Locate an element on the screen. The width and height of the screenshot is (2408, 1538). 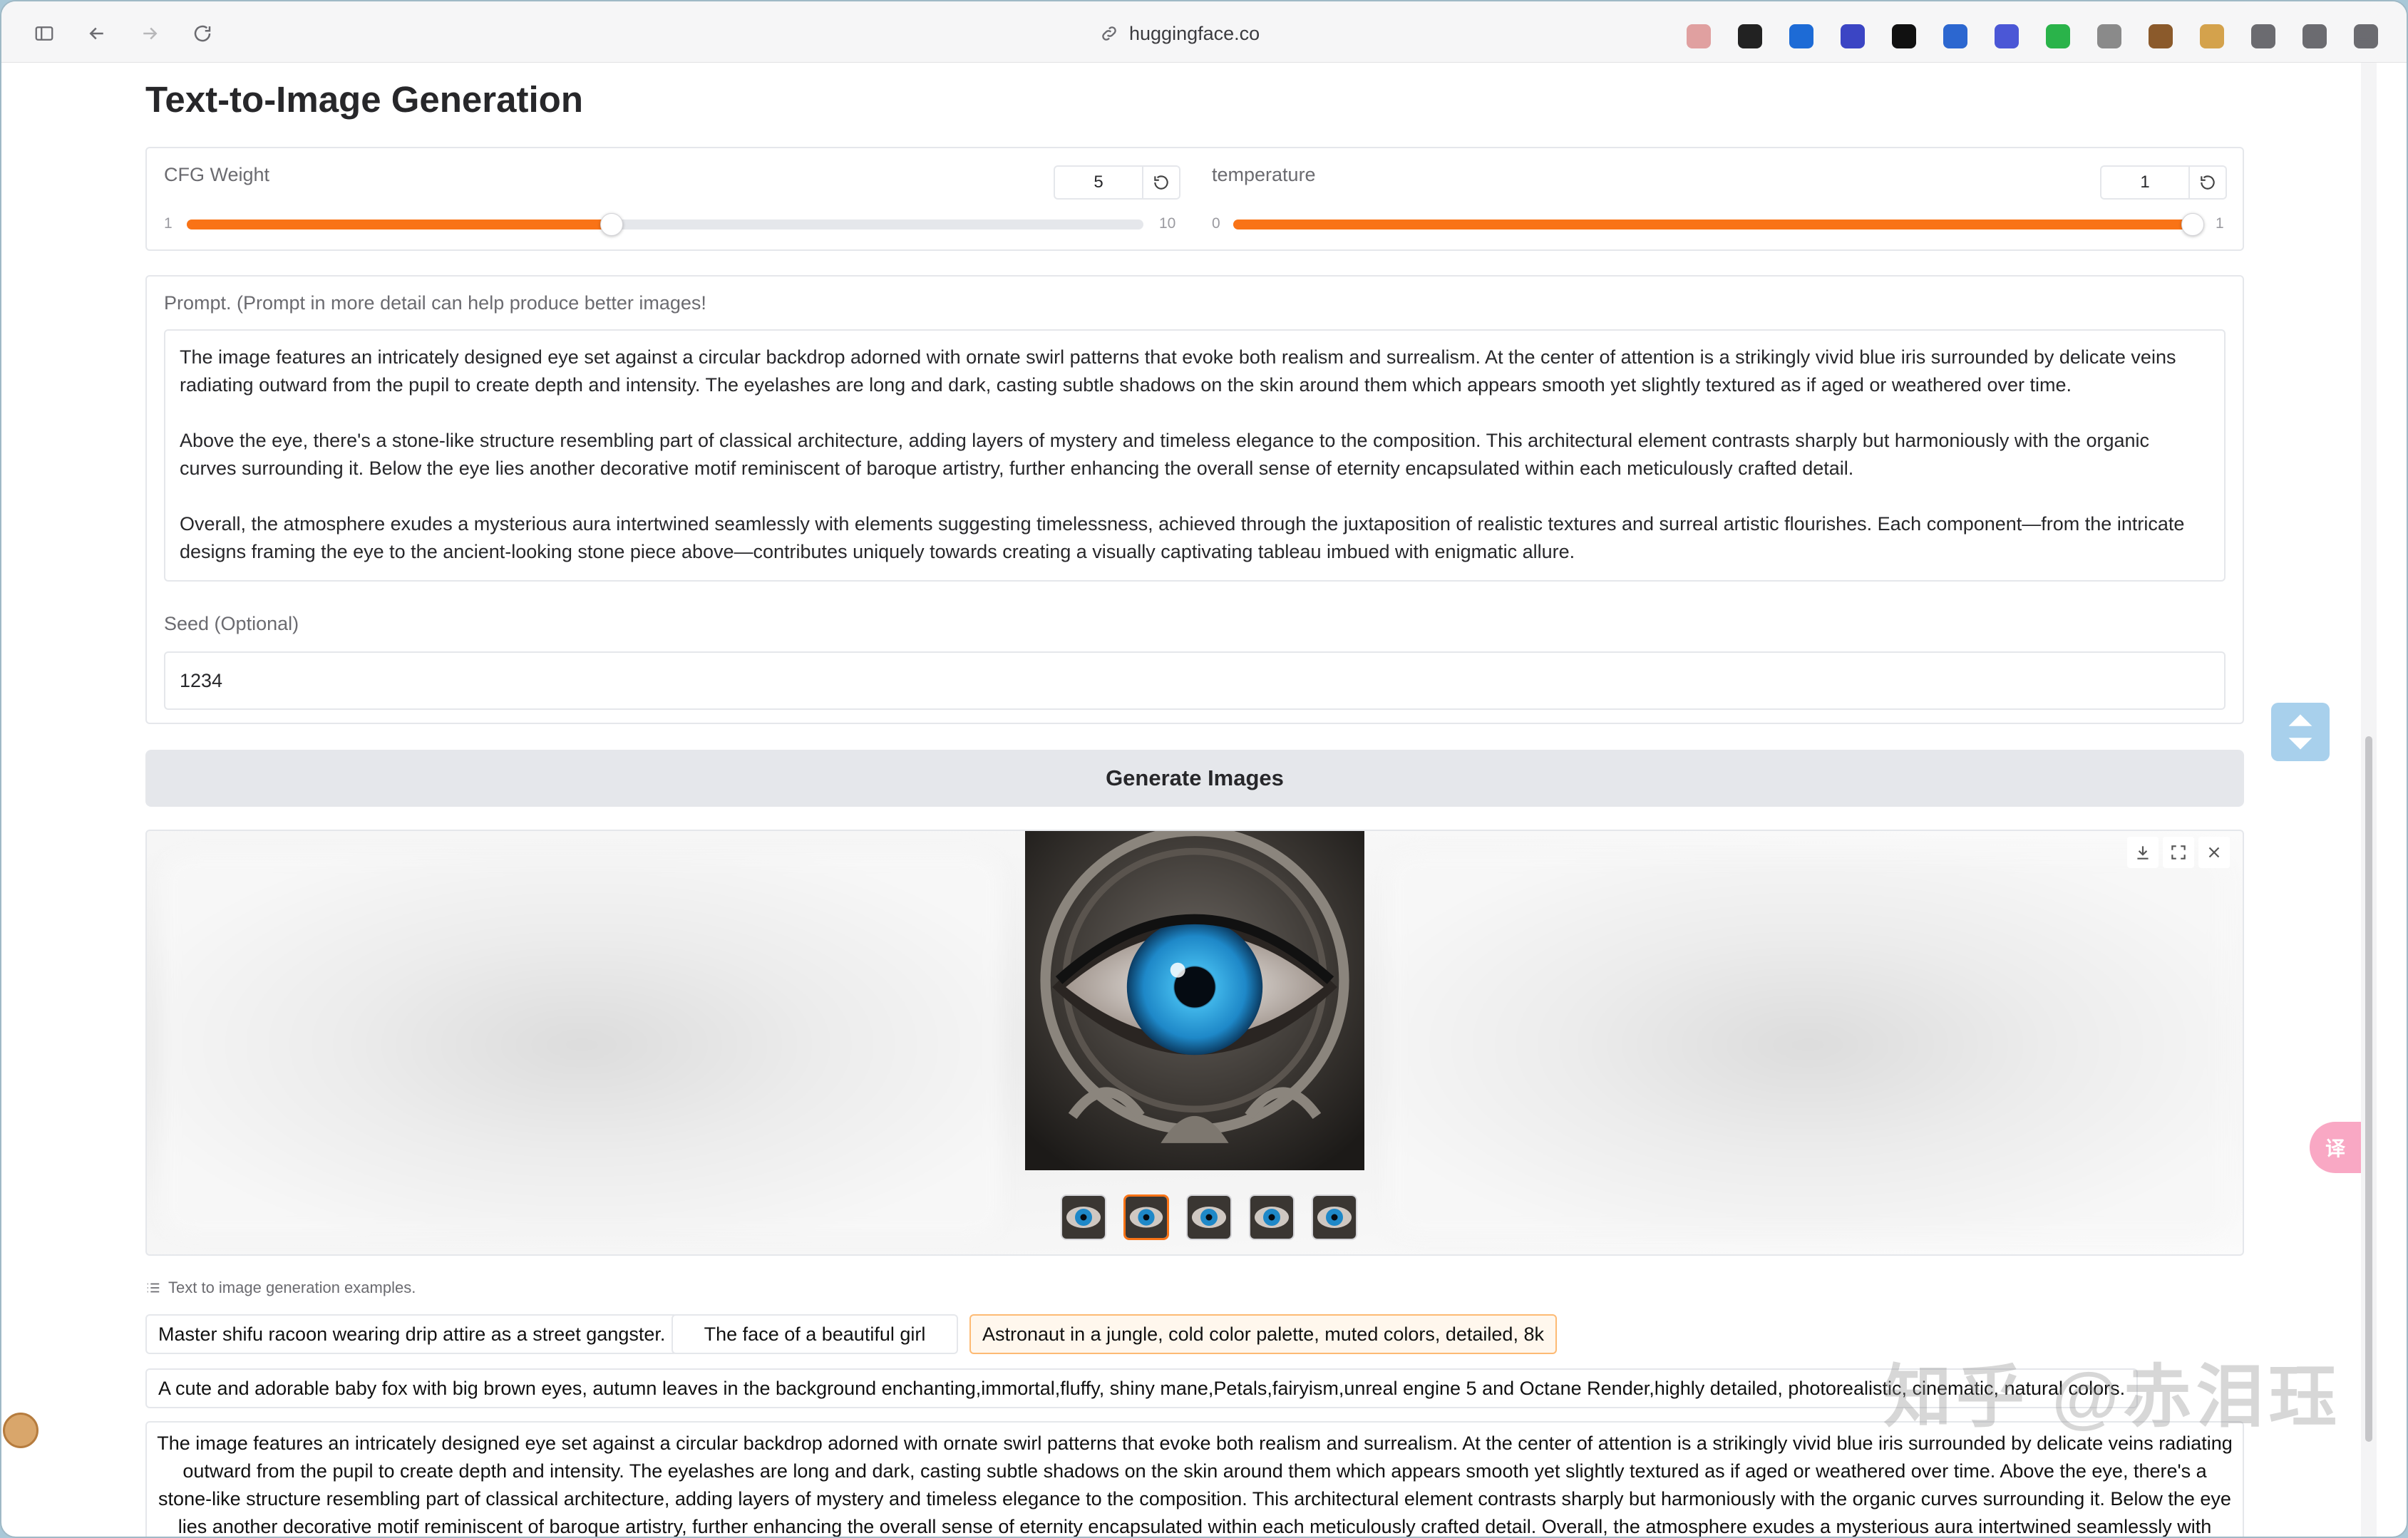
example-chip: The face of a beautiful girl is located at coordinates (815, 1334).